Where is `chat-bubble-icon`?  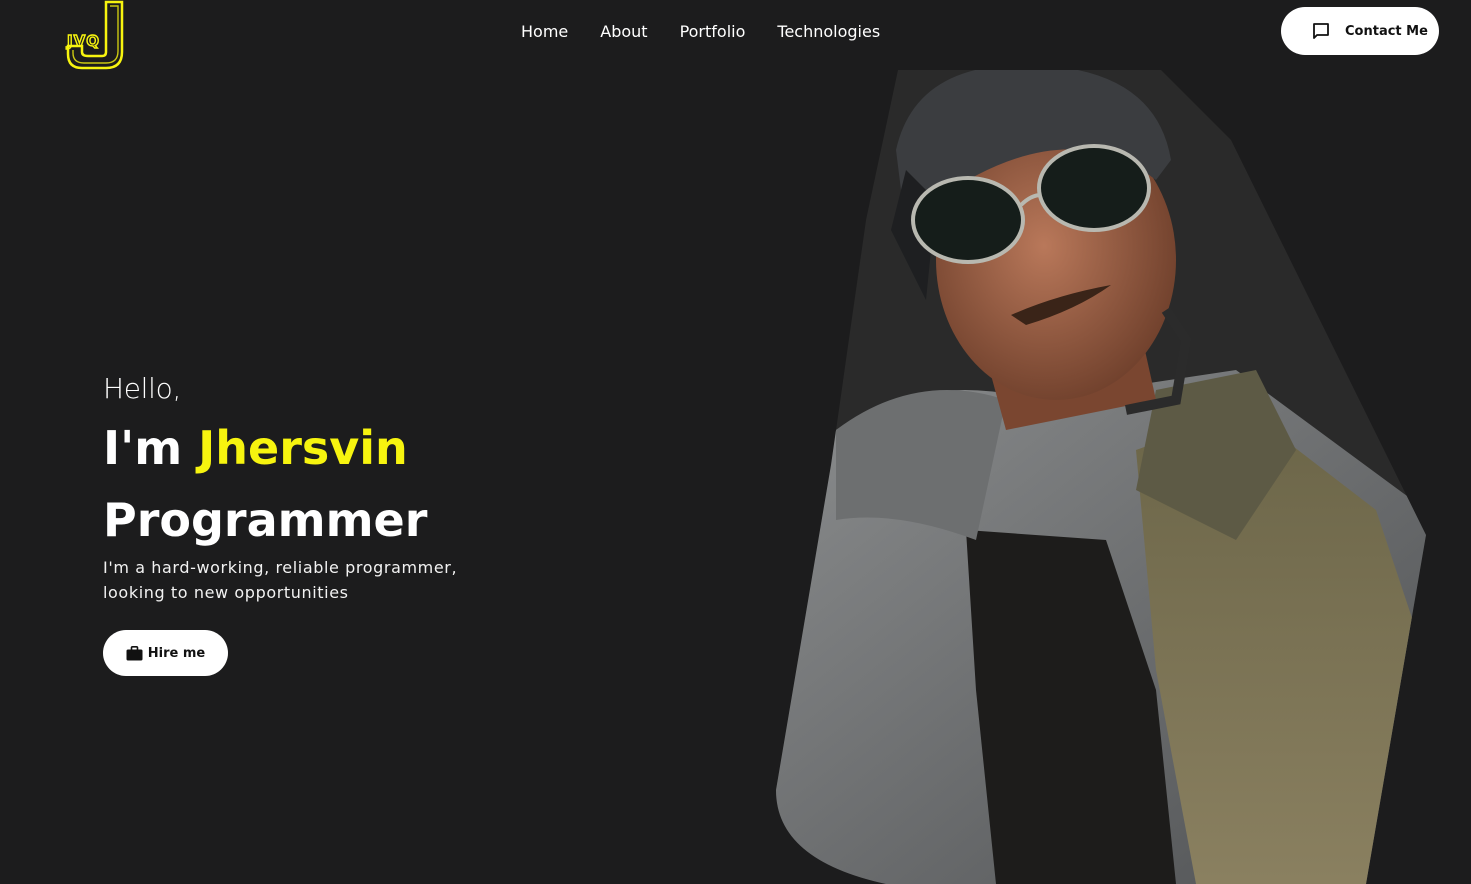
chat-bubble-icon is located at coordinates (1321, 31).